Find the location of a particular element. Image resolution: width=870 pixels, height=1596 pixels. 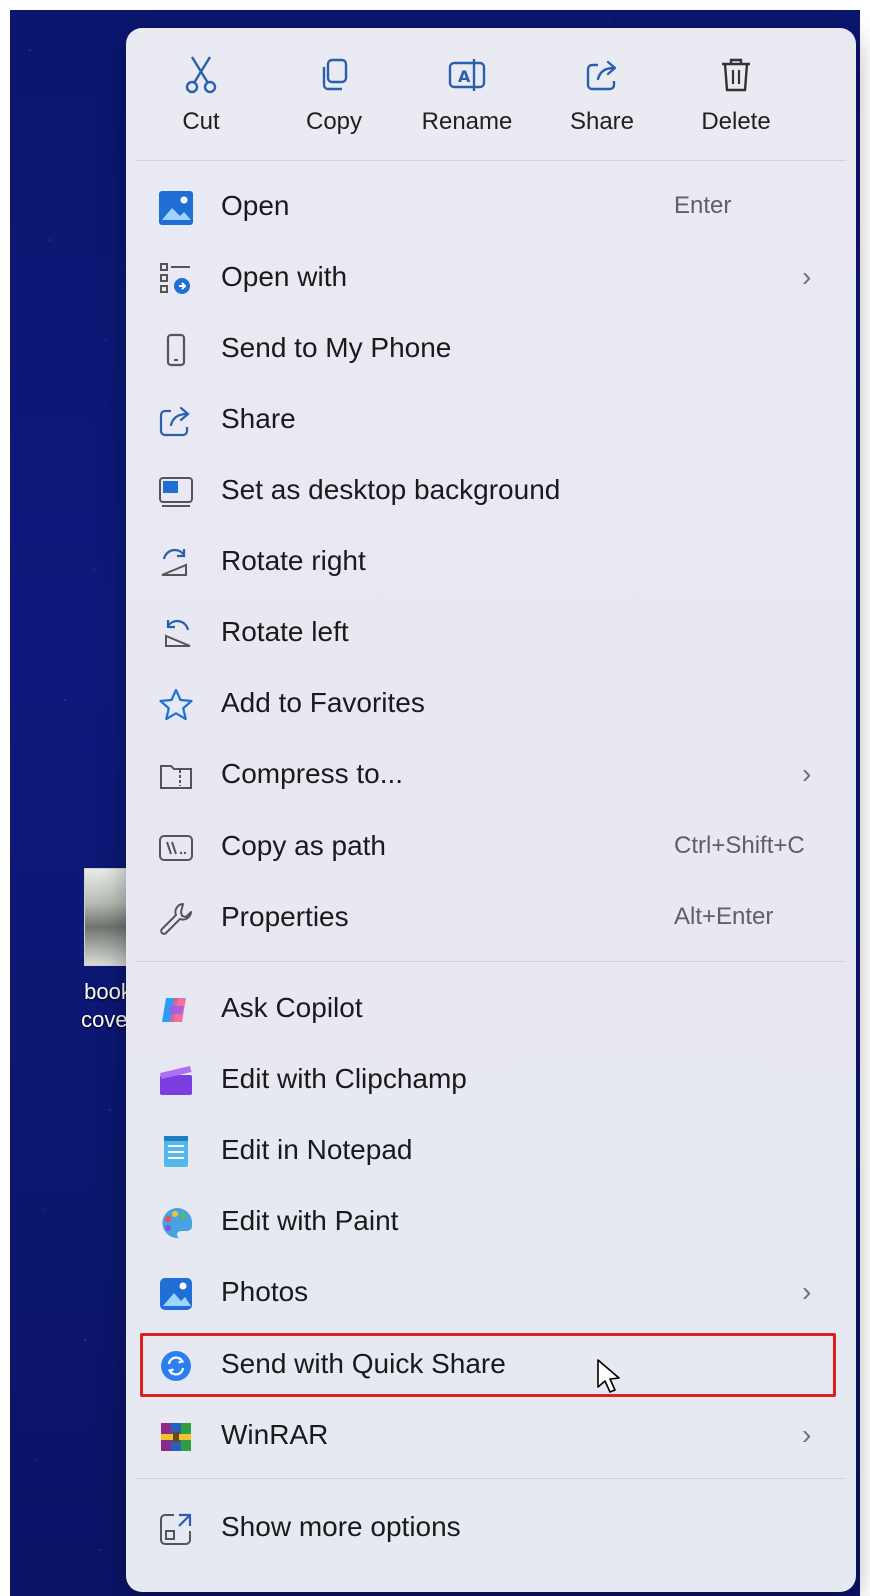

menu-item-label: WinRAR is located at coordinates (275, 1434).